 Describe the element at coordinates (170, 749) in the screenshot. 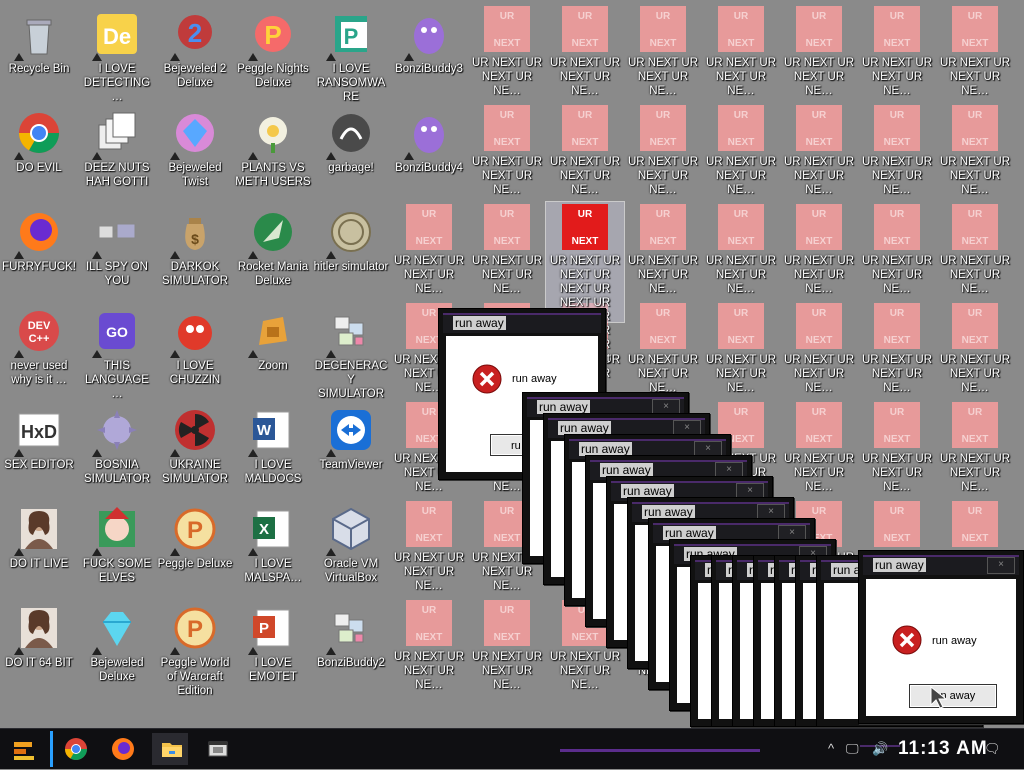

I see `taskbar-explorer` at that location.